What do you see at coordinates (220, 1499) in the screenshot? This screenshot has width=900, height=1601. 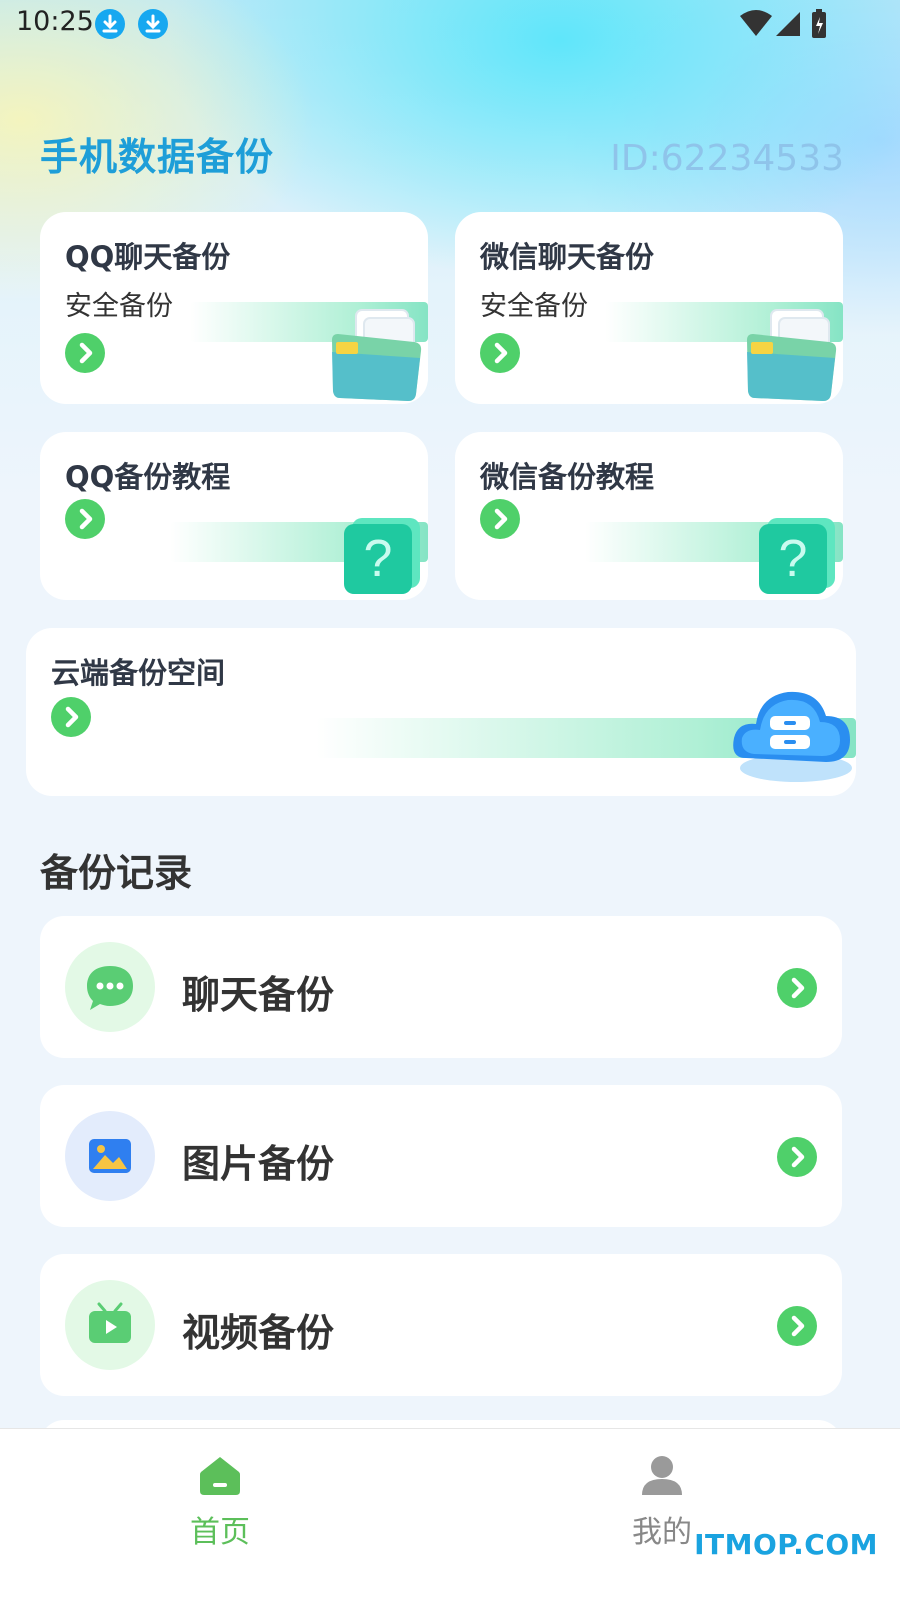 I see `nav-tab-home: 首页` at bounding box center [220, 1499].